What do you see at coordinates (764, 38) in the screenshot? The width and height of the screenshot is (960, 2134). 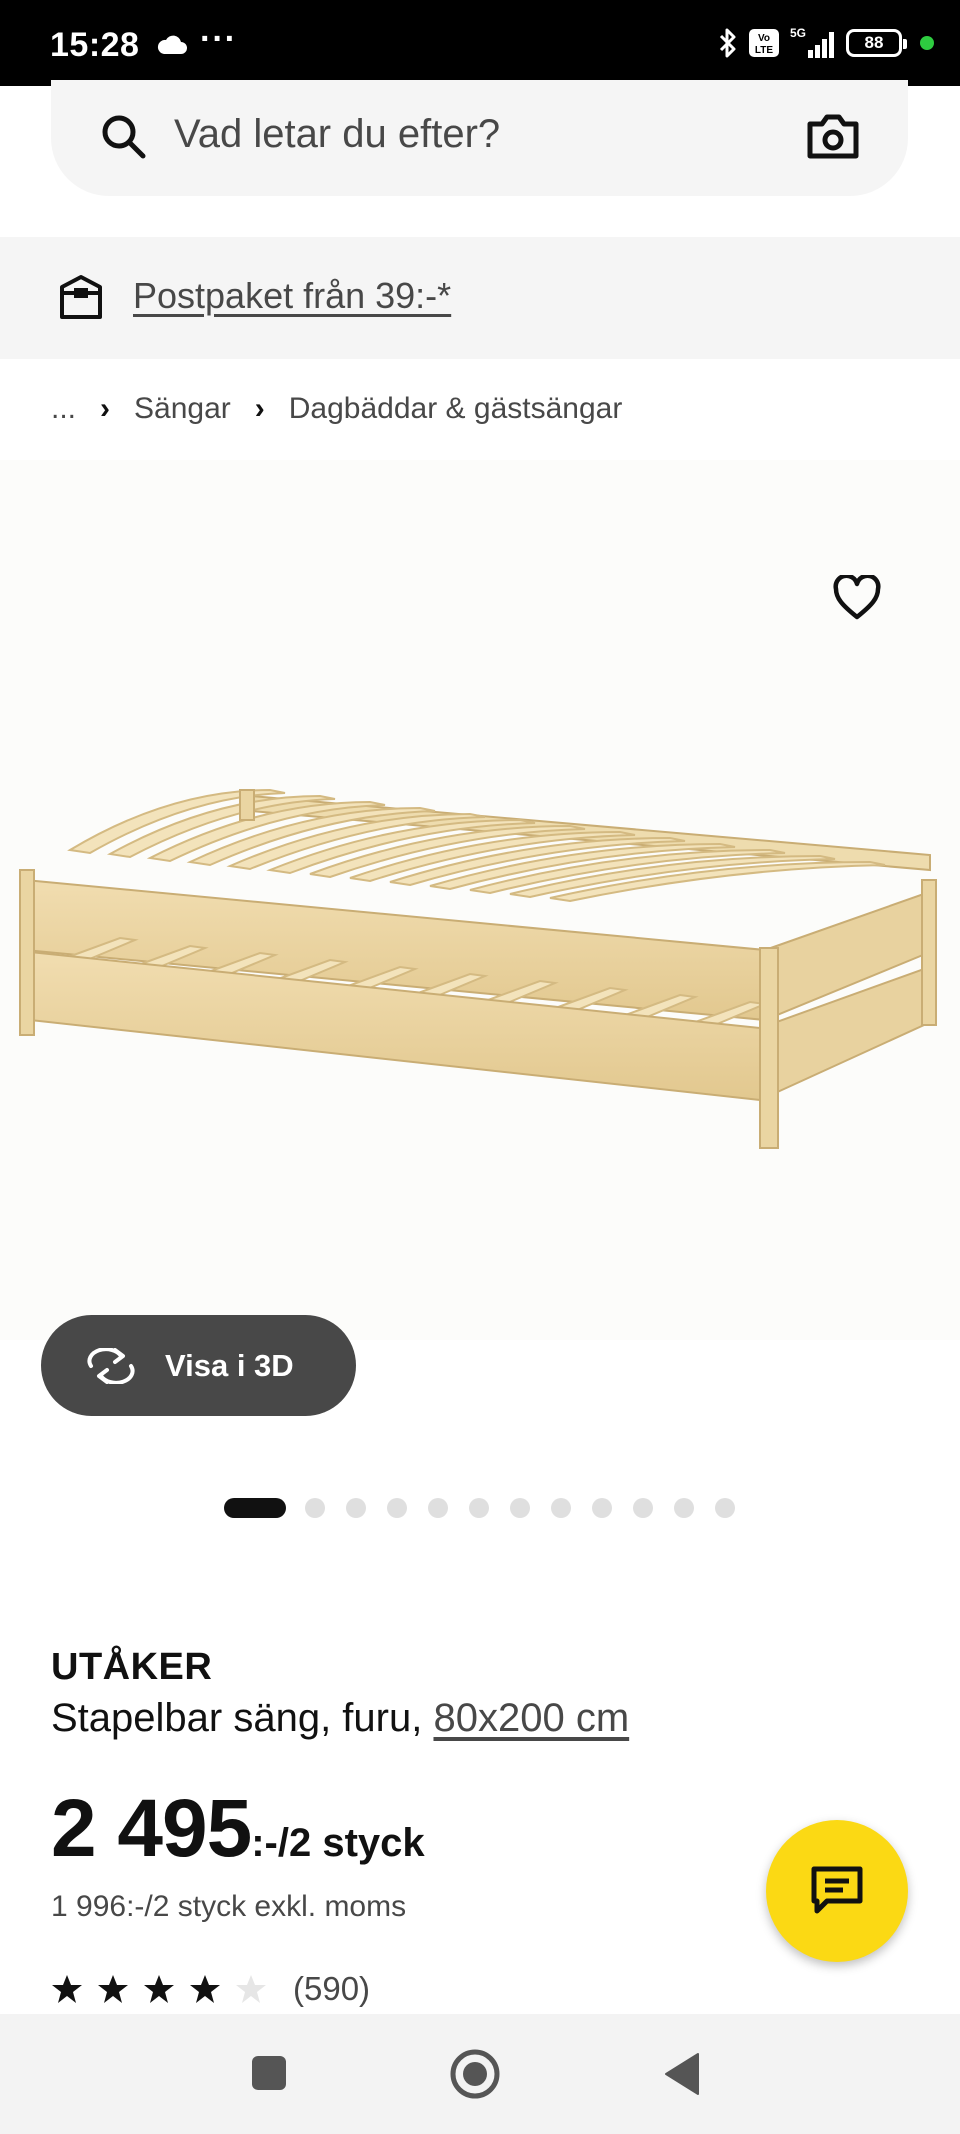 I see `svg-text: Vo` at bounding box center [764, 38].